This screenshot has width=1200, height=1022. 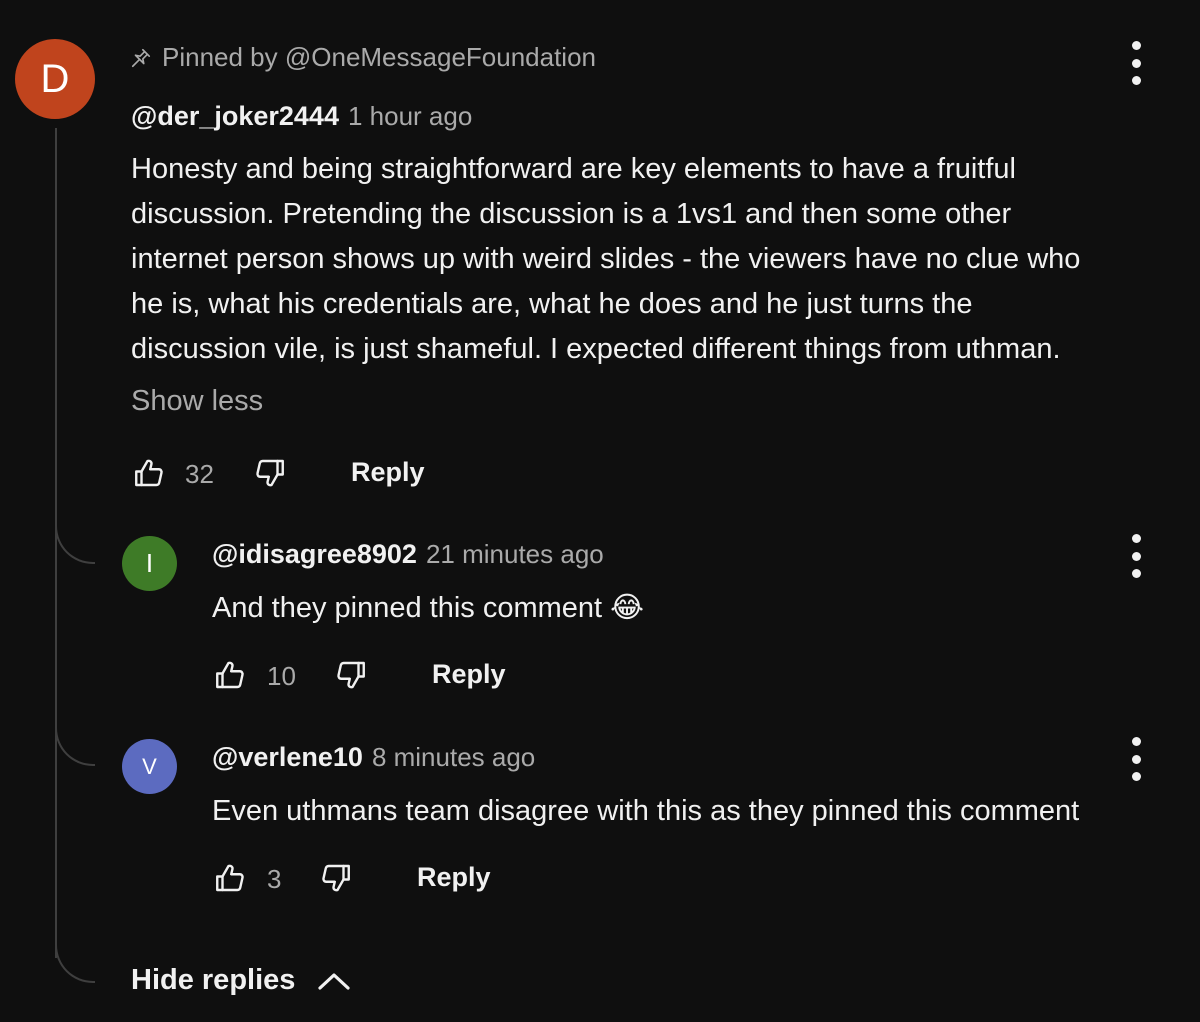 What do you see at coordinates (412, 677) in the screenshot?
I see `reply-actions: 10 Reply` at bounding box center [412, 677].